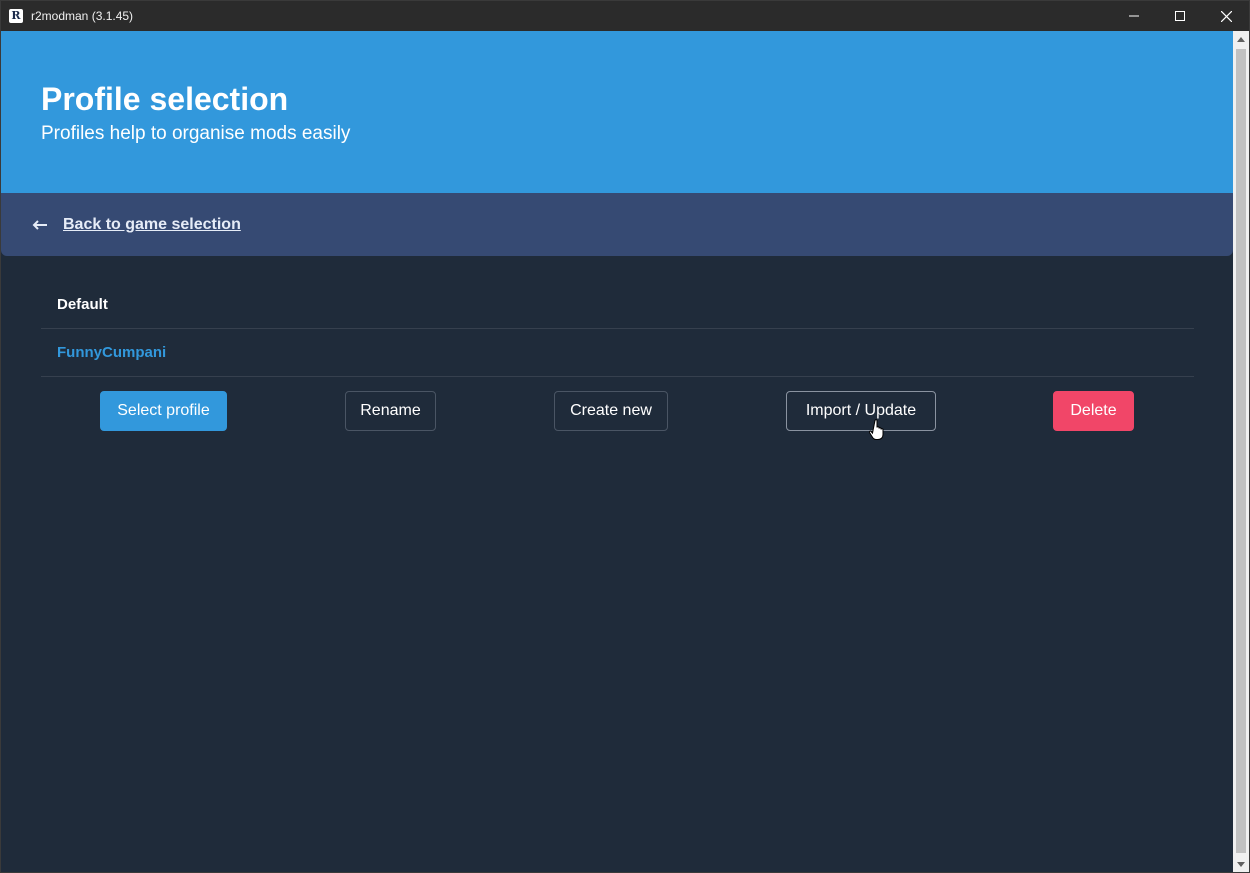 This screenshot has height=873, width=1250. What do you see at coordinates (16, 16) in the screenshot?
I see `app-logo-icon: R` at bounding box center [16, 16].